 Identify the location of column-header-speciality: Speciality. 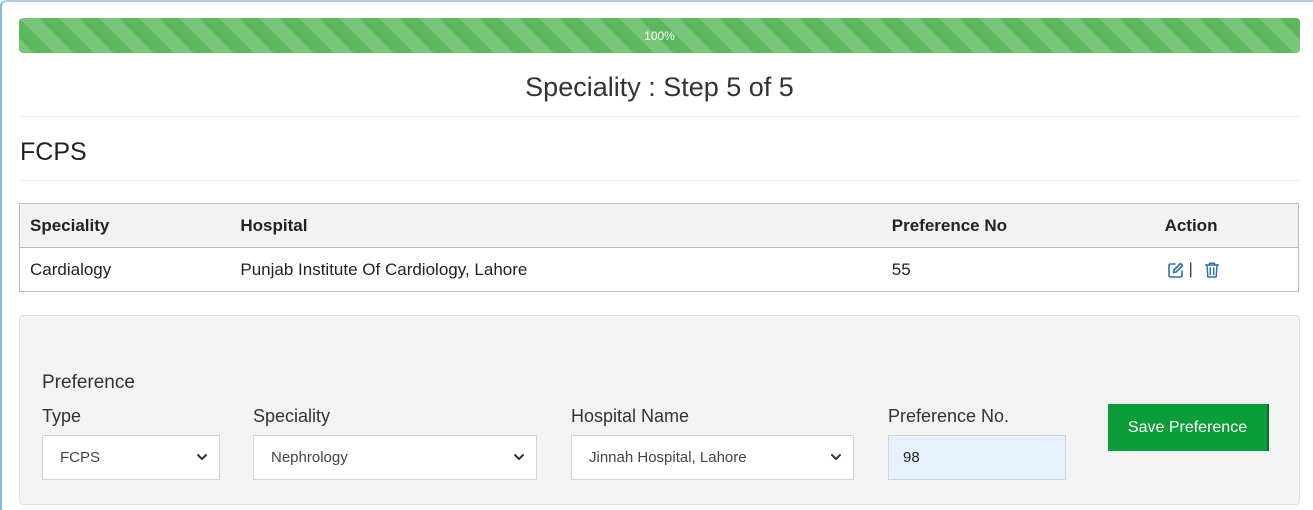
(125, 225).